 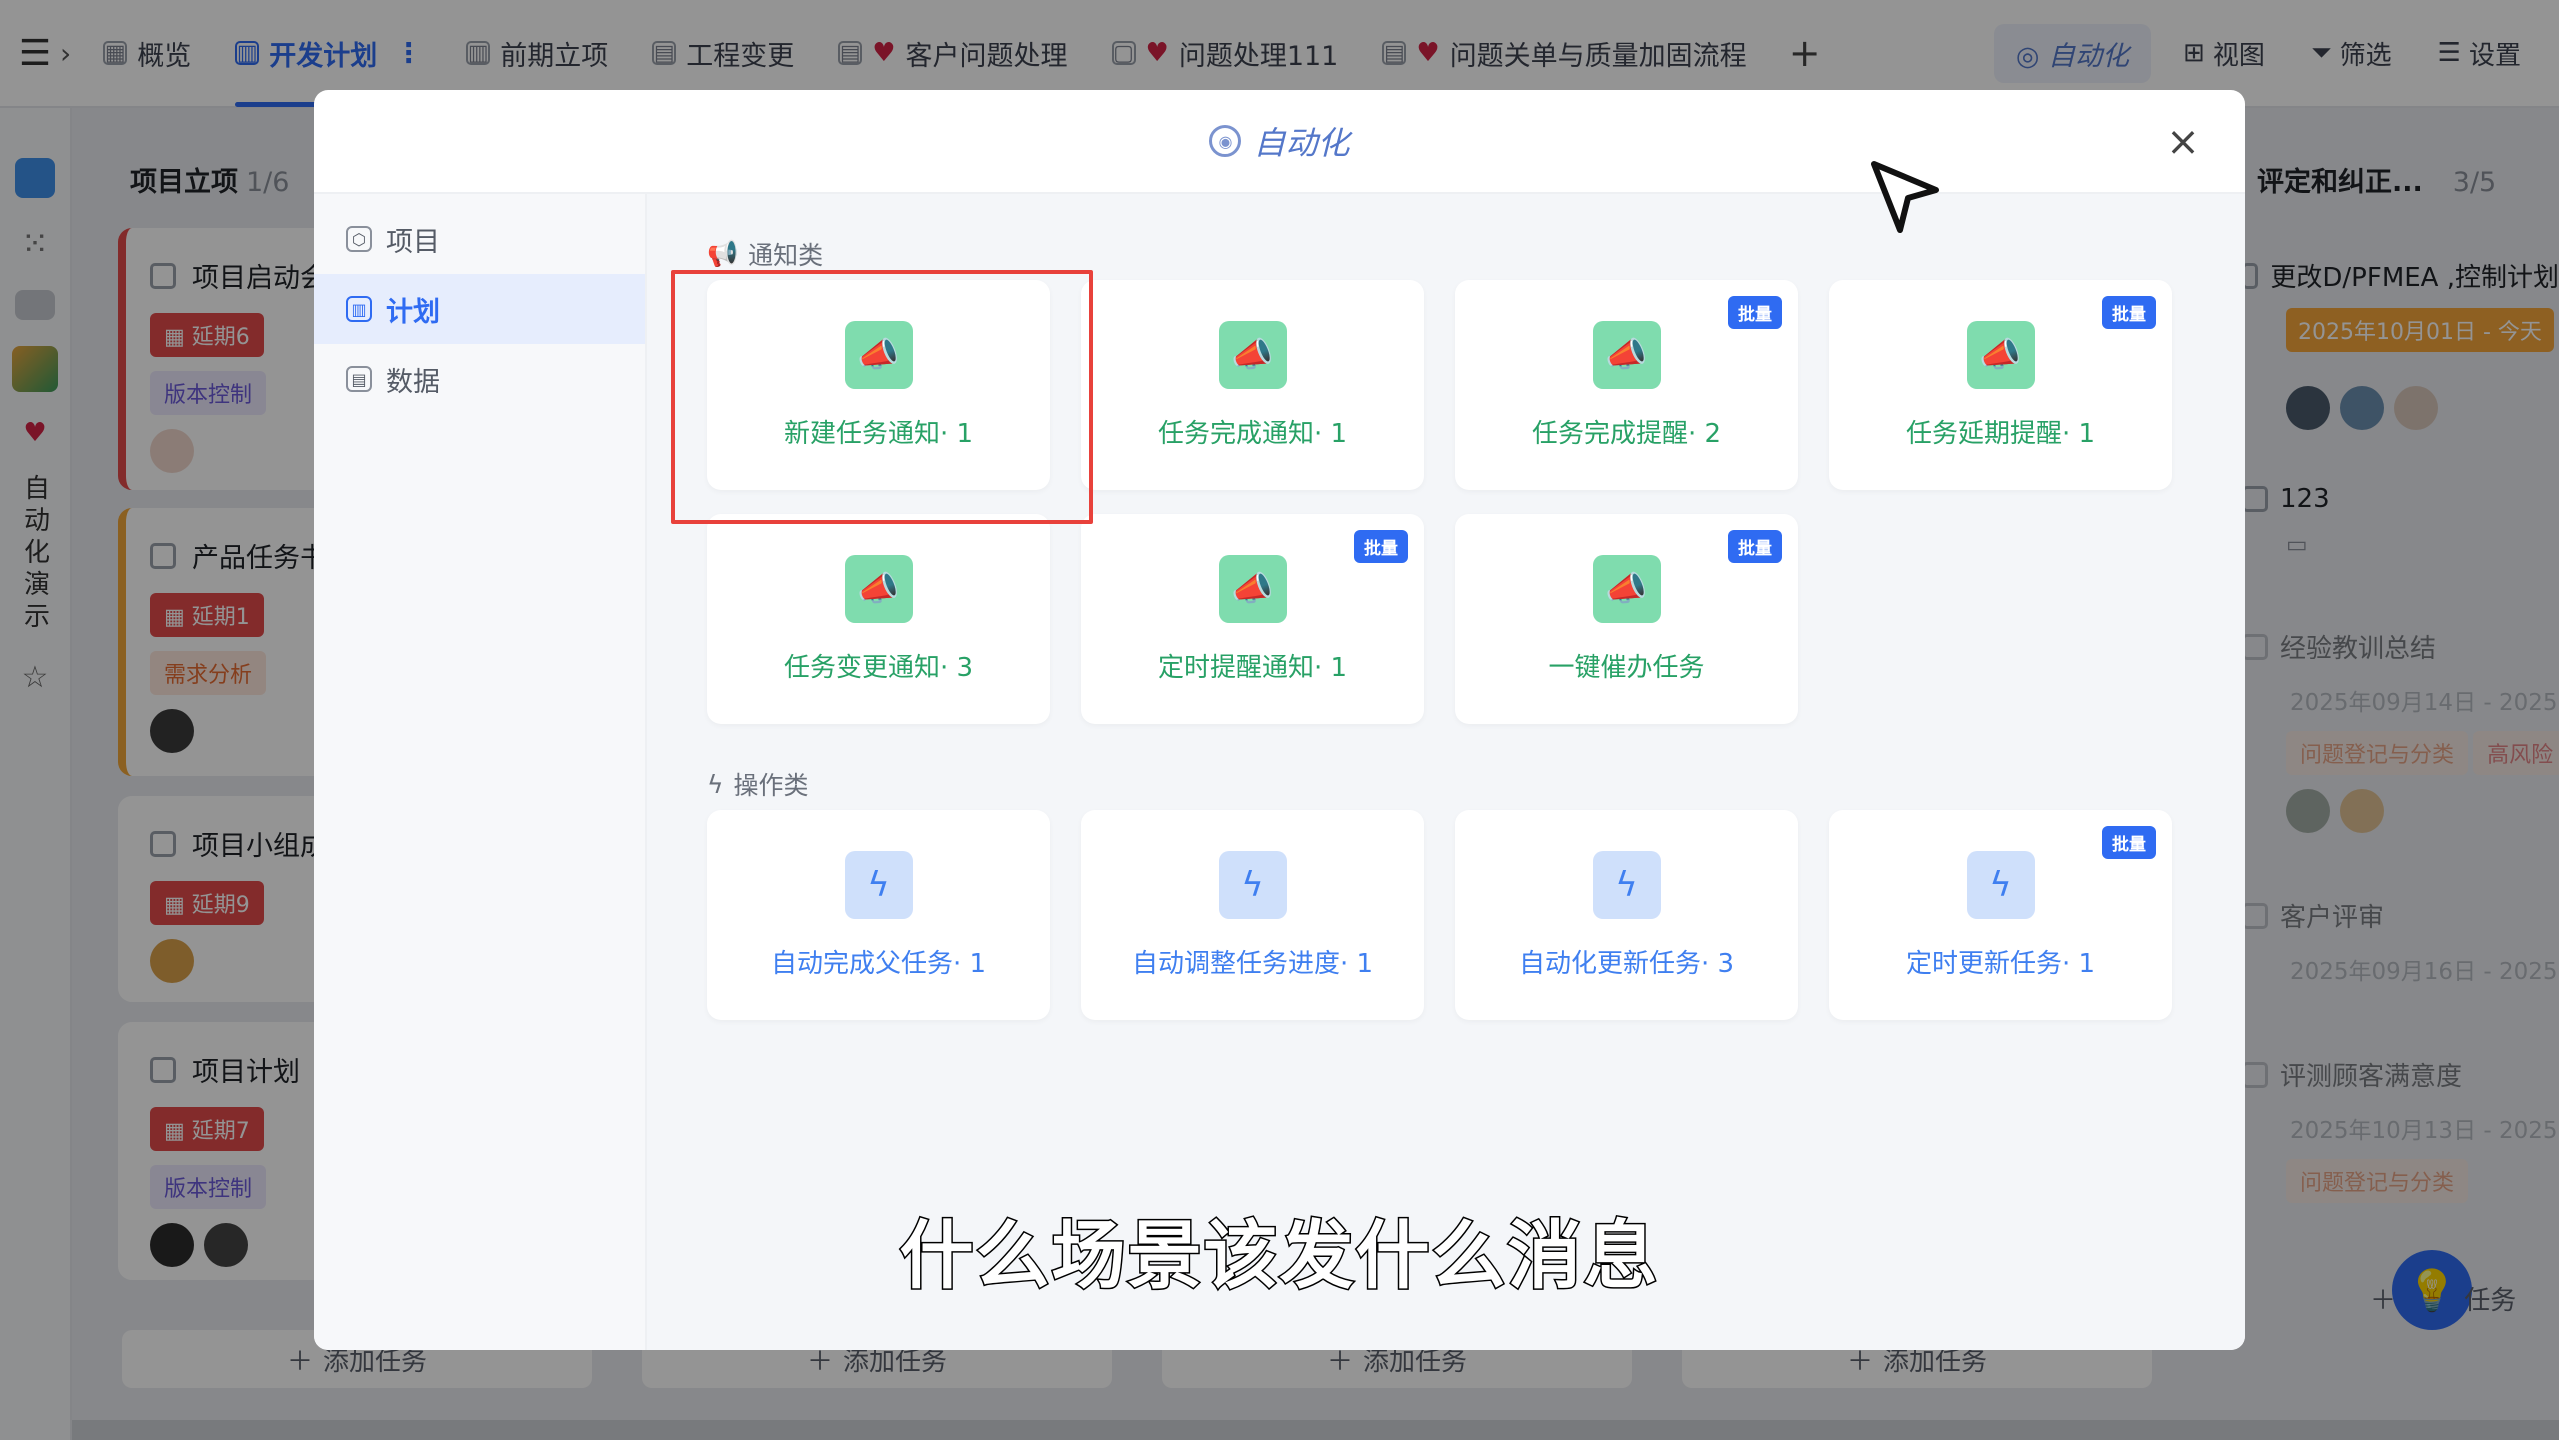 I want to click on sidebar-item-plan: ▥ 计划, so click(x=479, y=309).